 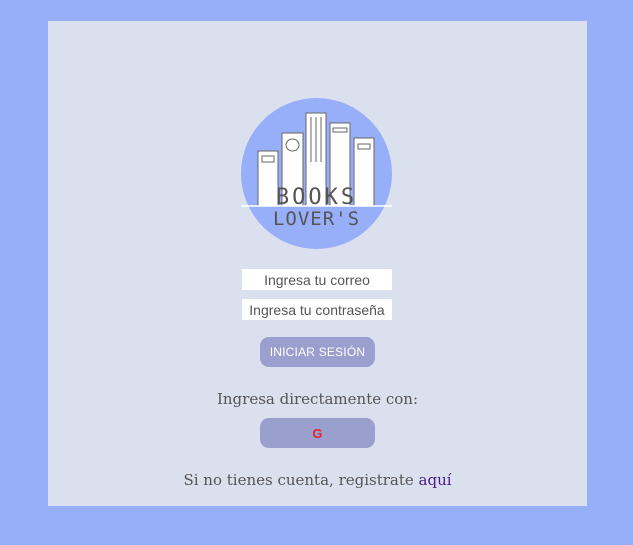 I want to click on register-text: Si no tienes cuenta, registrate, so click(x=301, y=480).